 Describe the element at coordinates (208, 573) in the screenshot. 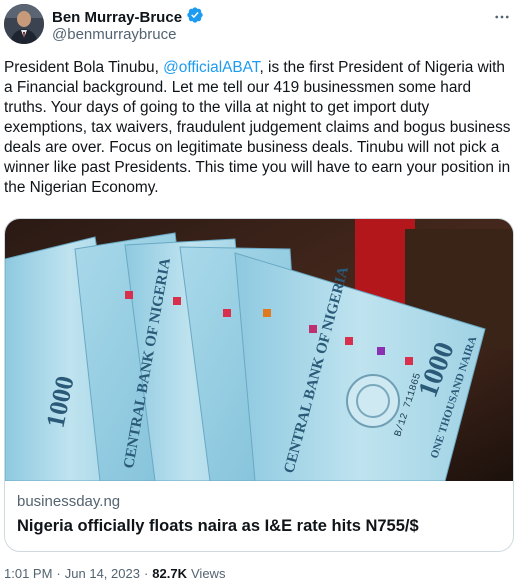

I see `views-label: Views` at that location.